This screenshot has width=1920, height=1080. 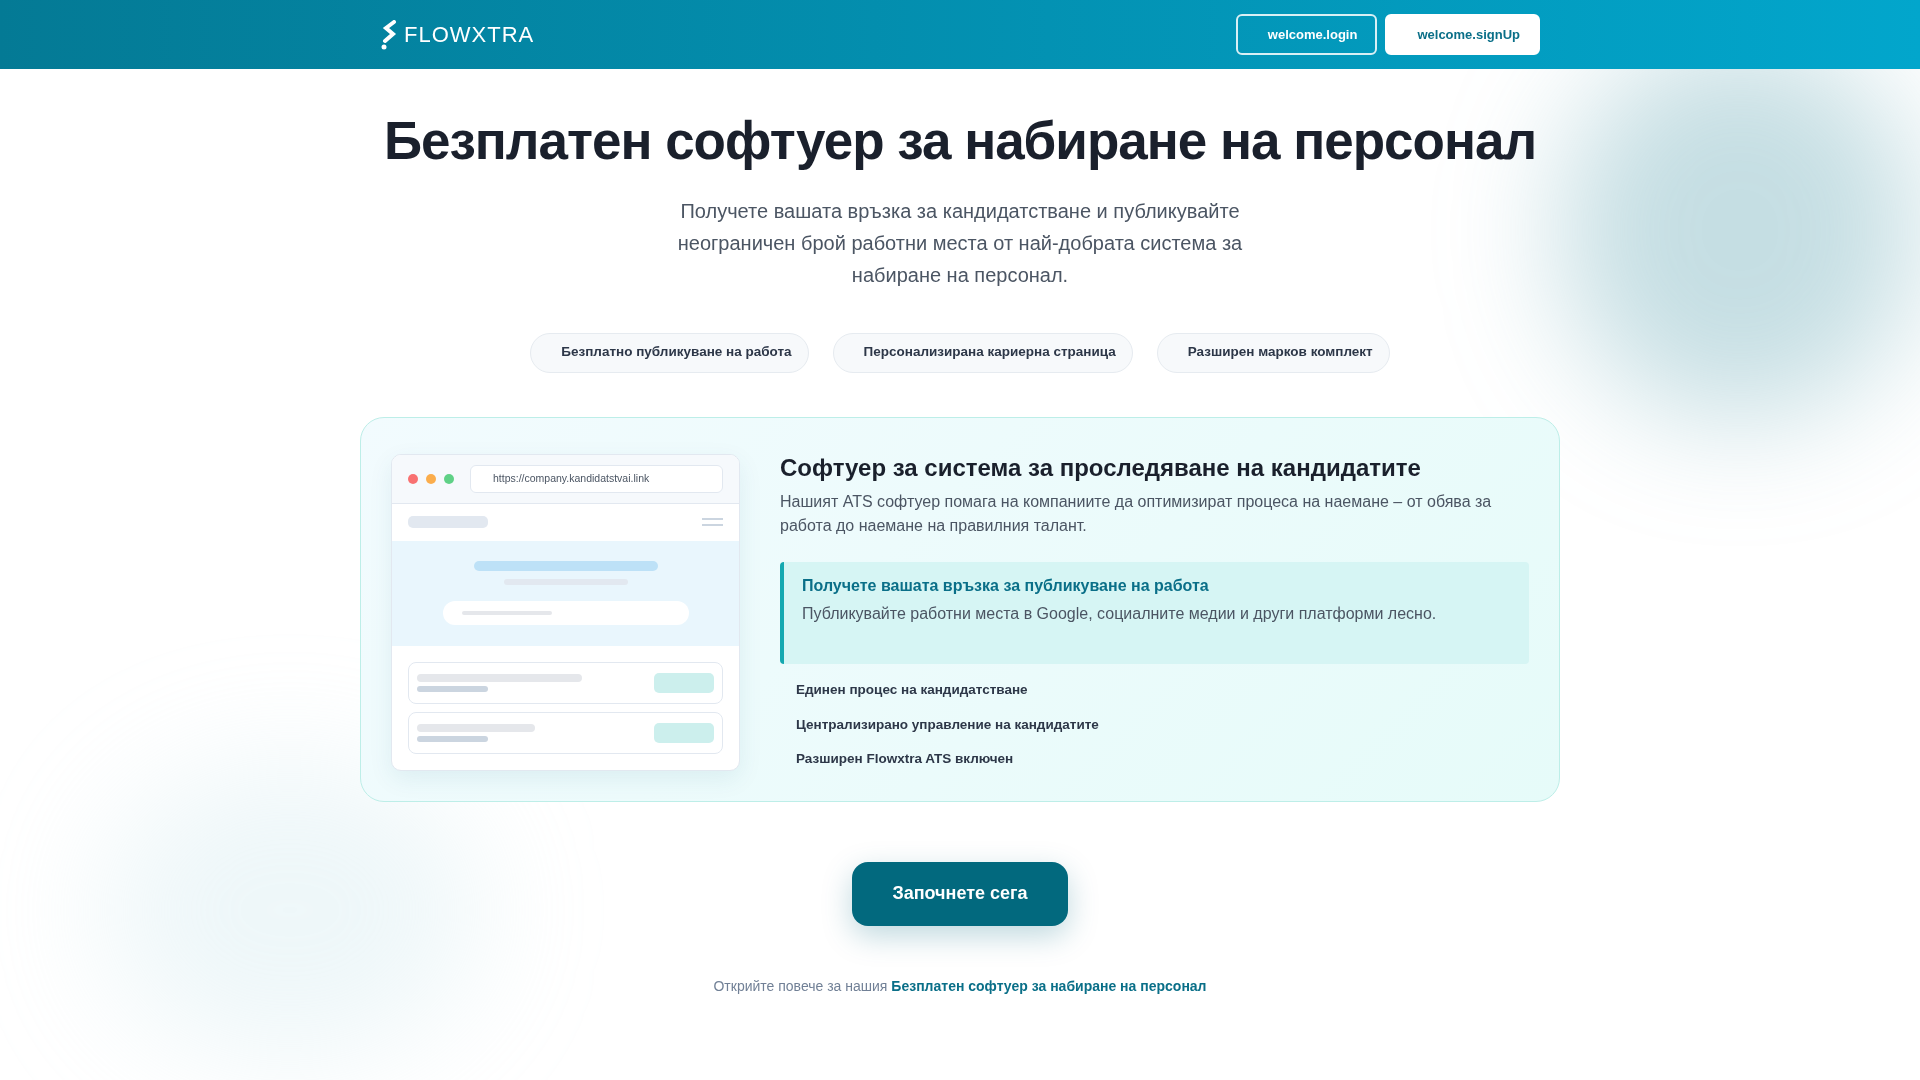 I want to click on hero-title: Безплатен софтуер за набиране на персонал, so click(x=960, y=141).